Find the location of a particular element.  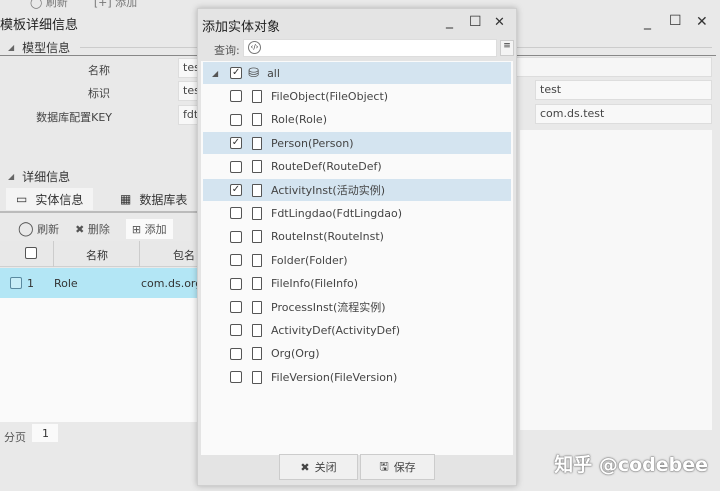

filter-list-icon: ≡ is located at coordinates (507, 48).